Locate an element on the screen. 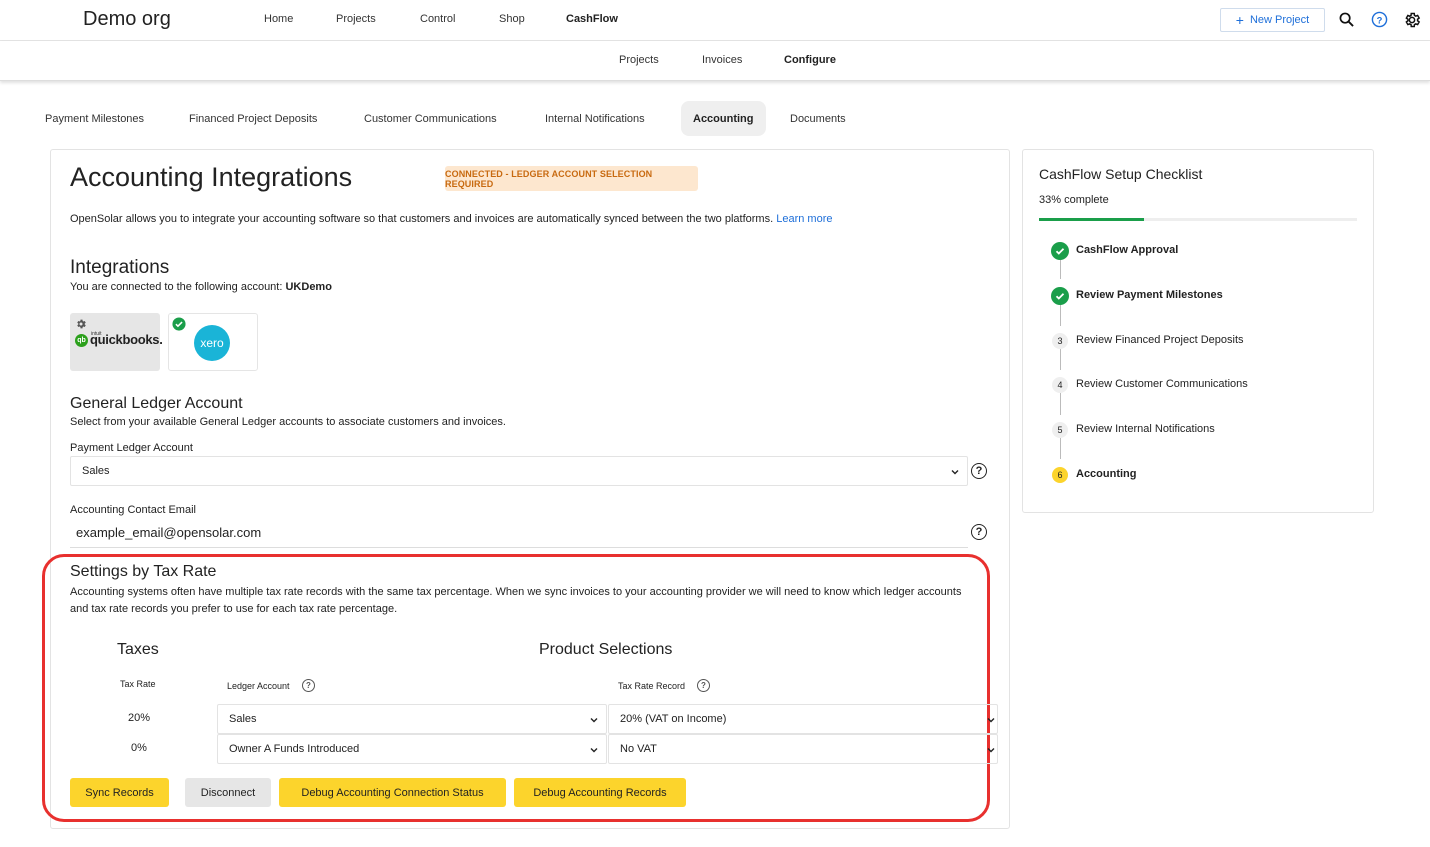  help-circle-icon: ? is located at coordinates (1379, 19).